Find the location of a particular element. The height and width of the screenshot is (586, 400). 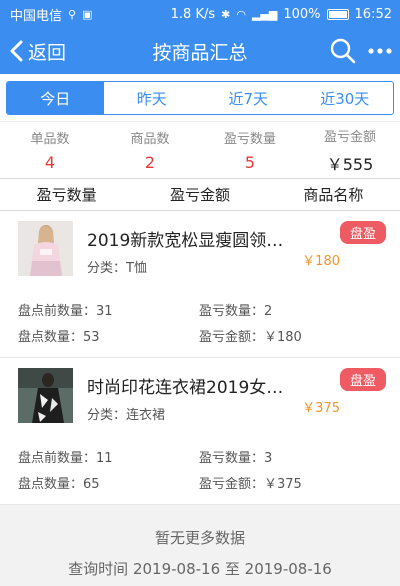

tab-today: 今日 is located at coordinates (55, 98).